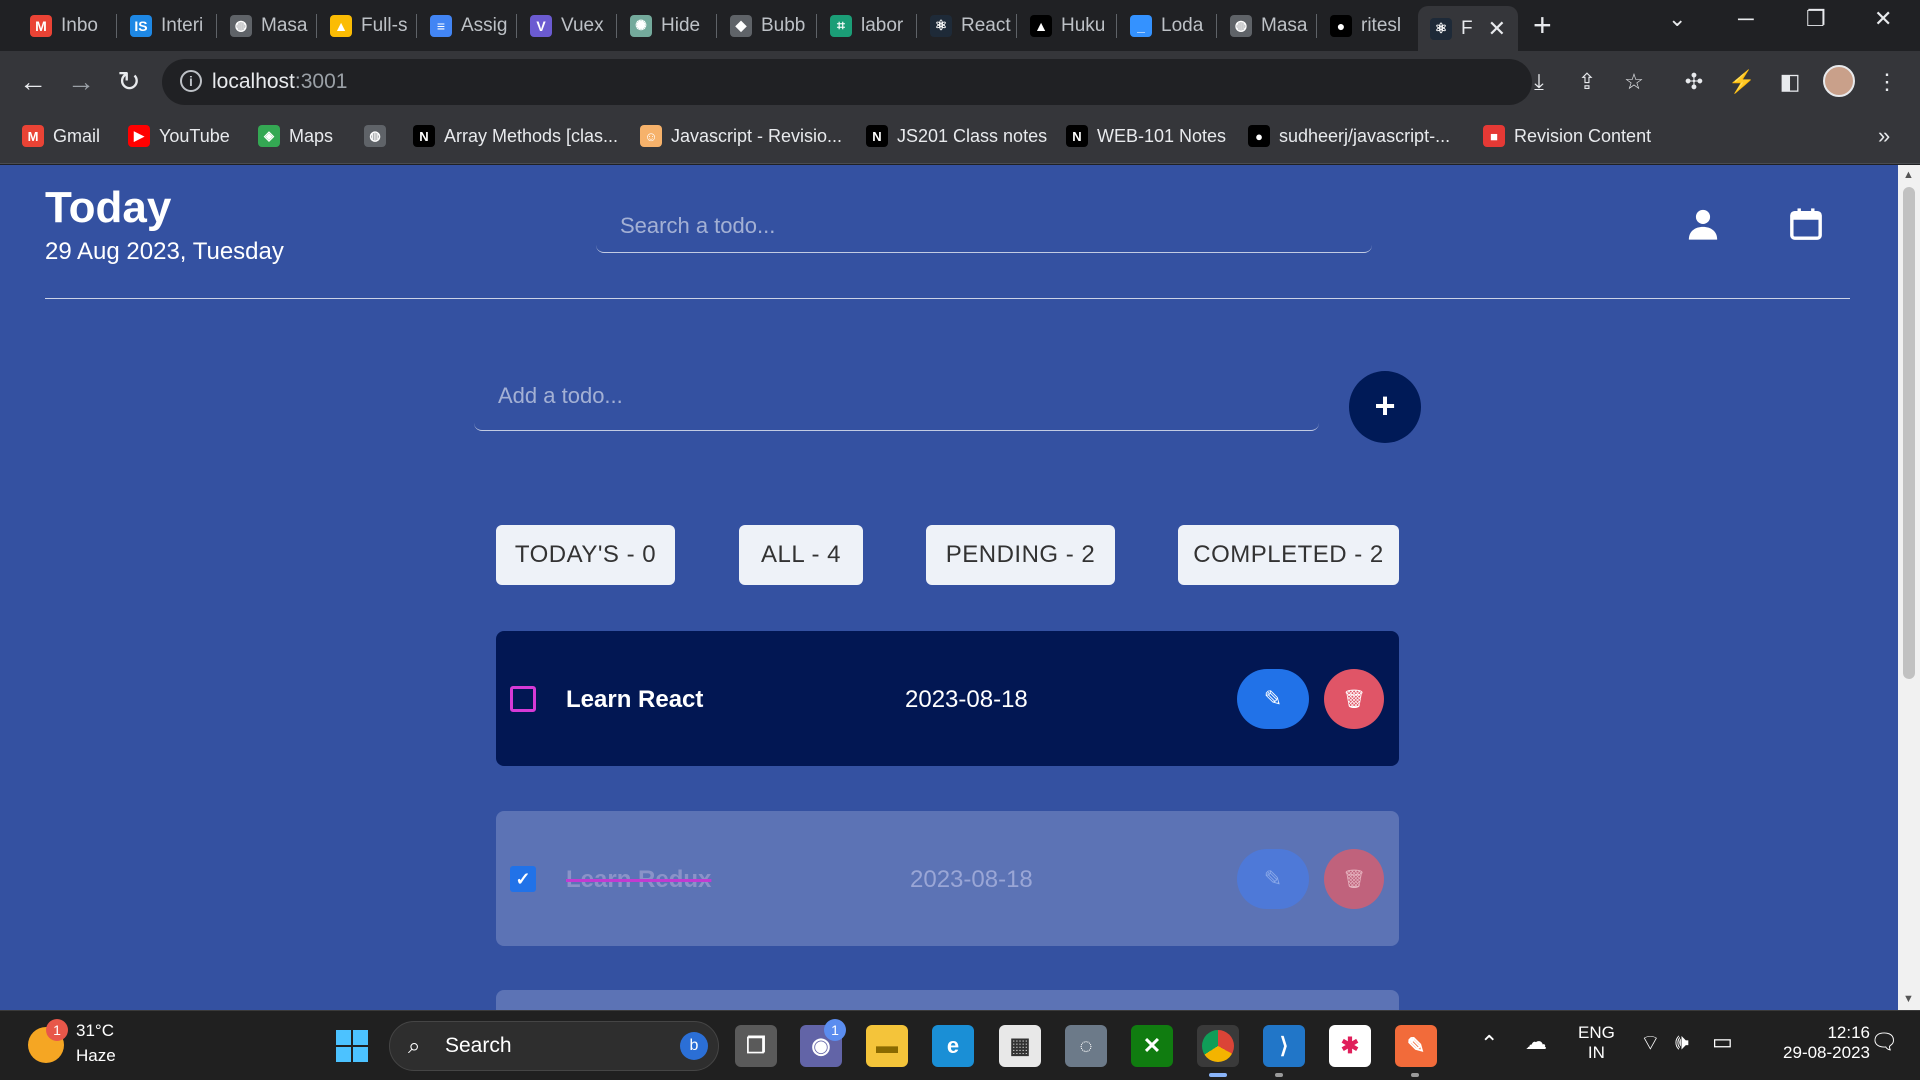 The width and height of the screenshot is (1920, 1080). Describe the element at coordinates (341, 25) in the screenshot. I see `drive-icon: ▲` at that location.